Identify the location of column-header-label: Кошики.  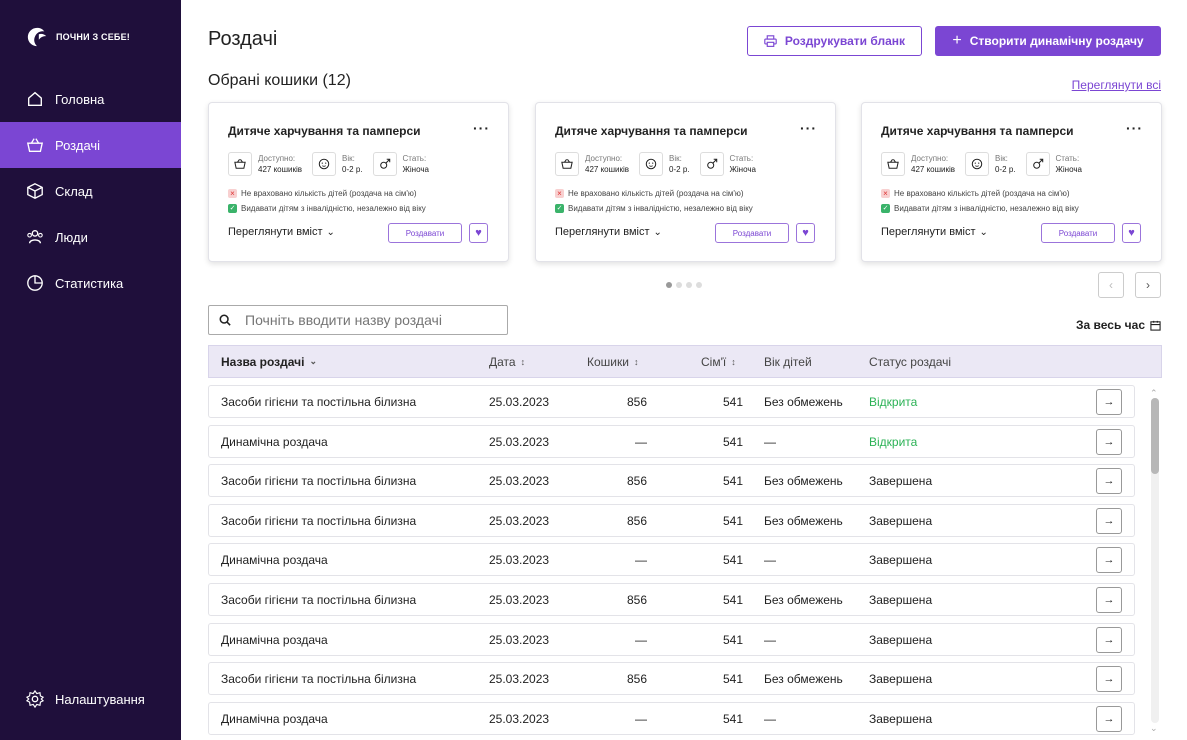
(608, 361).